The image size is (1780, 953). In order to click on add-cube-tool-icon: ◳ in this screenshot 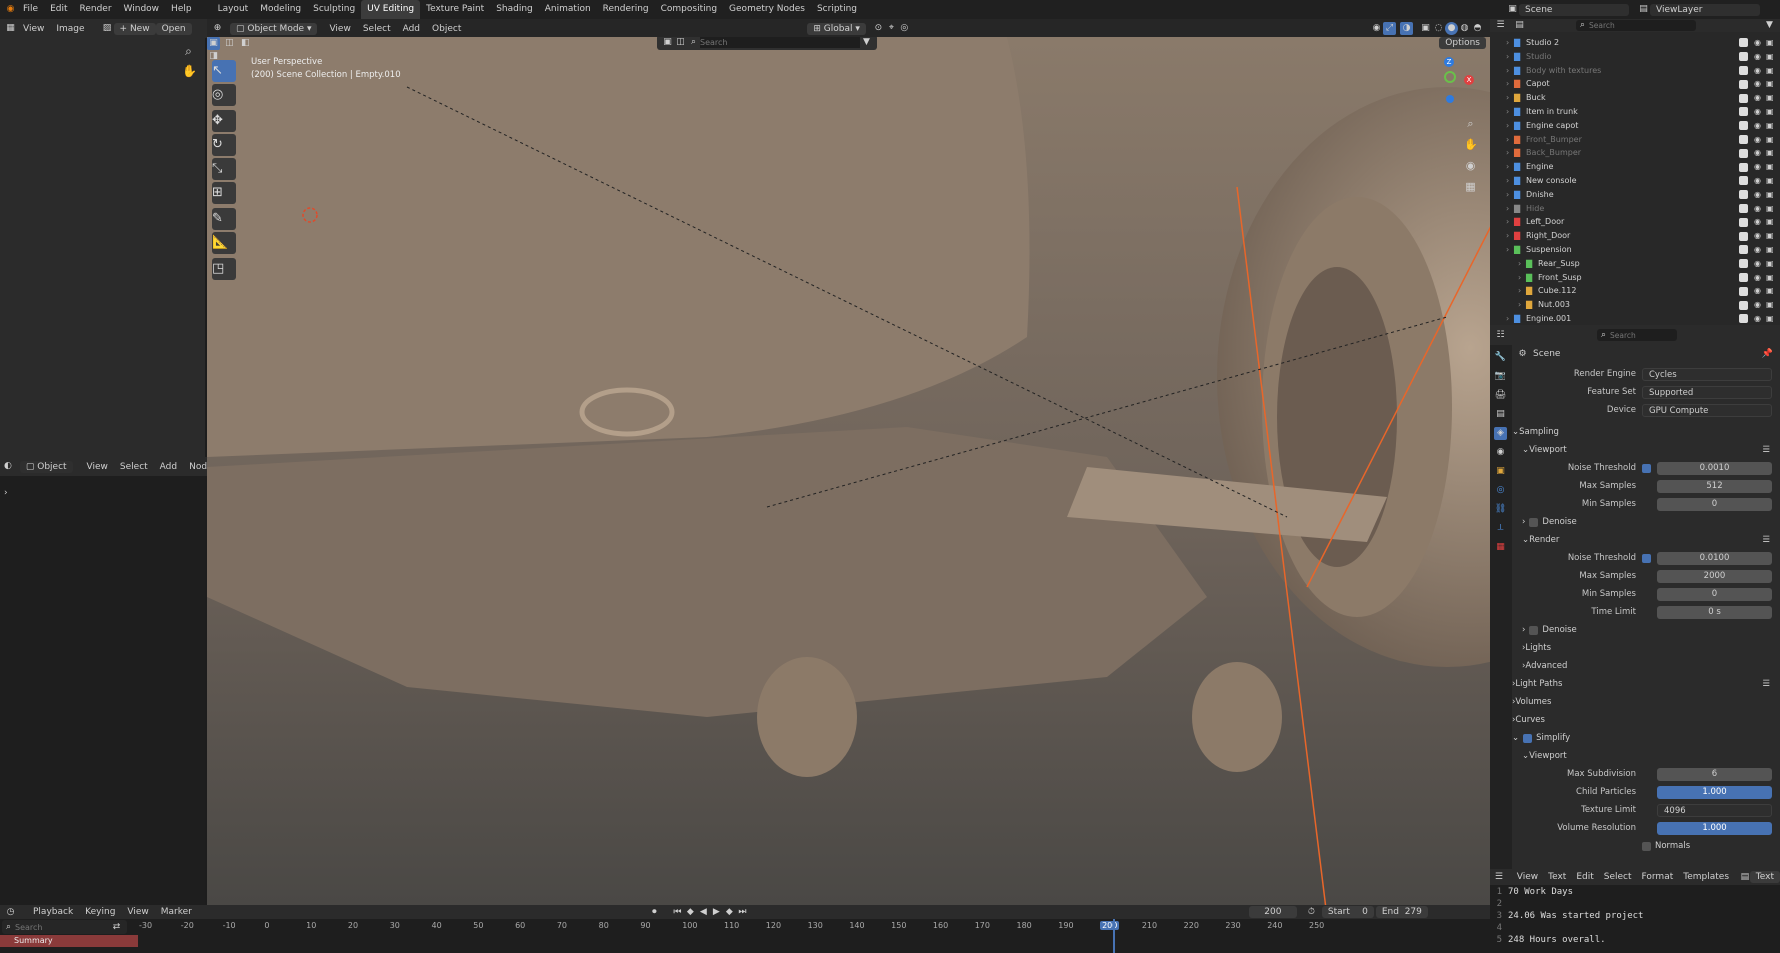, I will do `click(224, 269)`.